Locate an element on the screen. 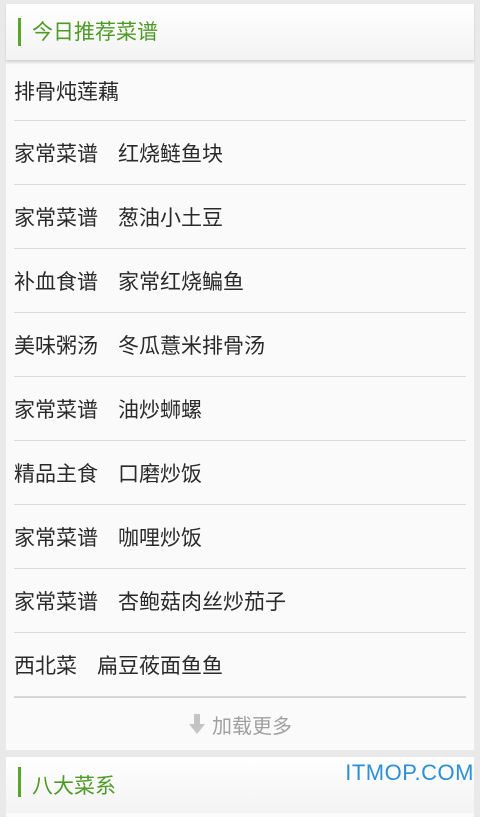 The width and height of the screenshot is (480, 817). list-item: 家常菜谱 杏鲍菇肉丝炒茄子 is located at coordinates (240, 601).